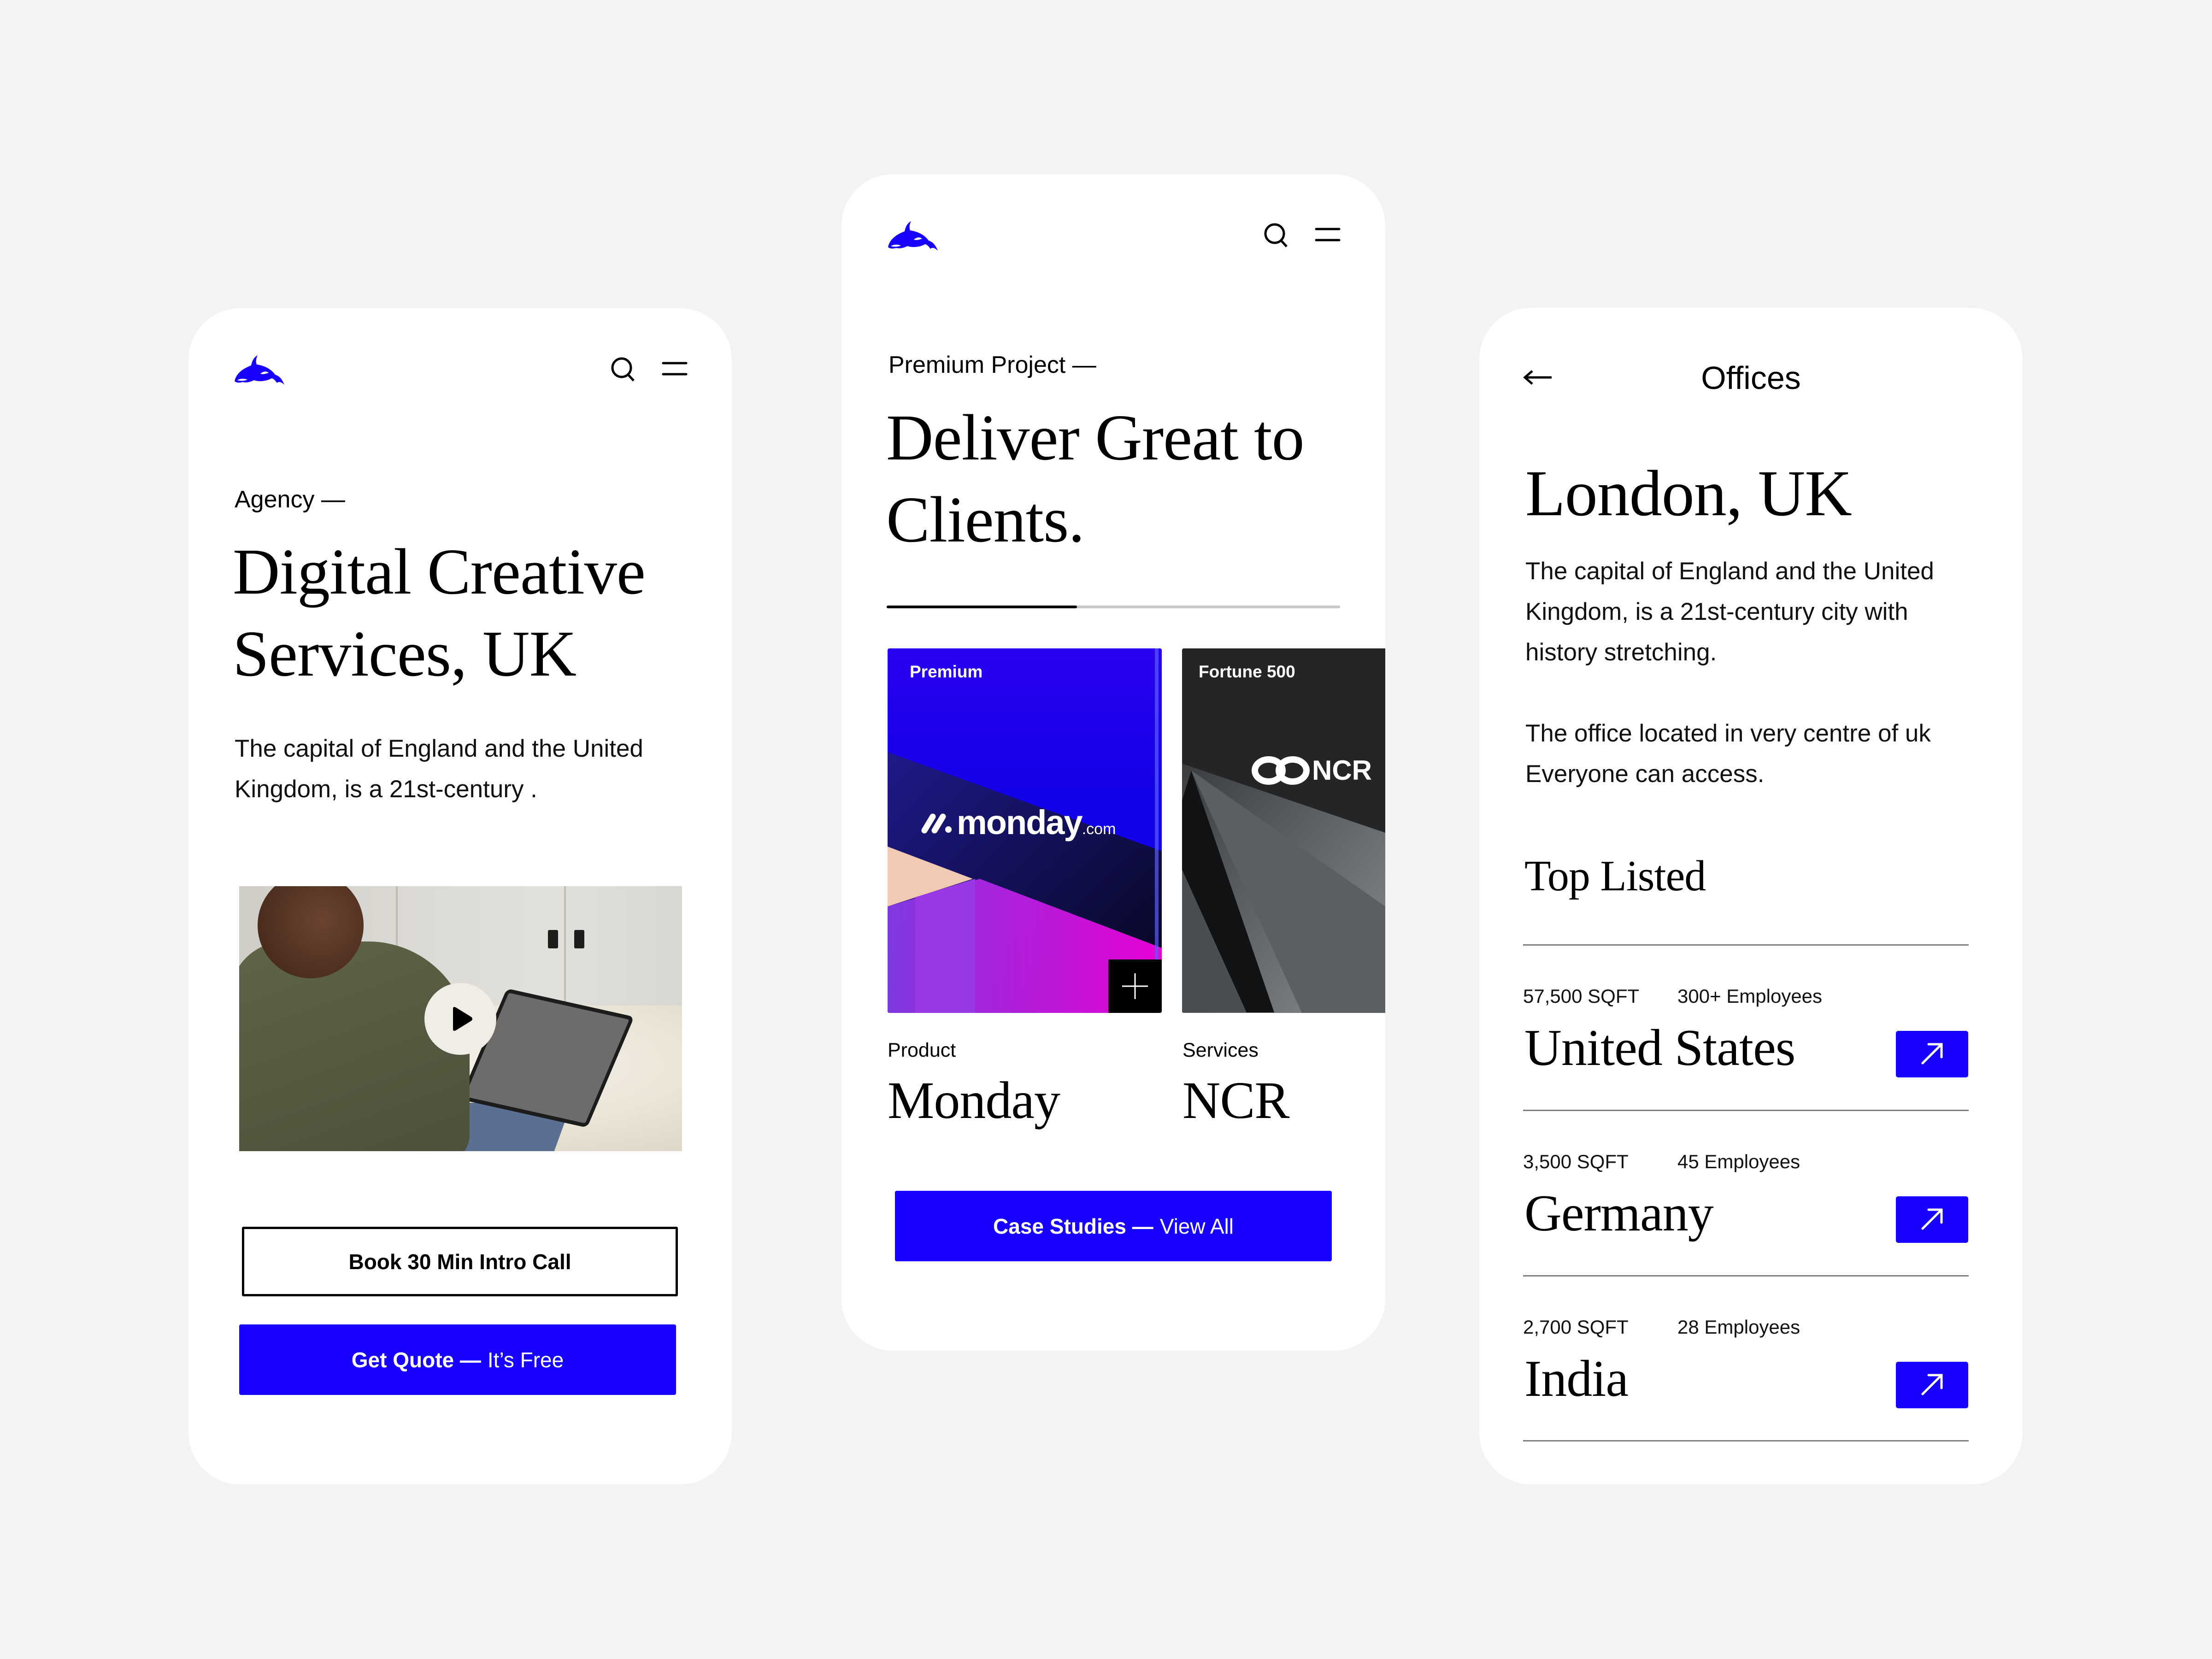 The height and width of the screenshot is (1659, 2212). I want to click on project-tag: Fortune 500, so click(1247, 671).